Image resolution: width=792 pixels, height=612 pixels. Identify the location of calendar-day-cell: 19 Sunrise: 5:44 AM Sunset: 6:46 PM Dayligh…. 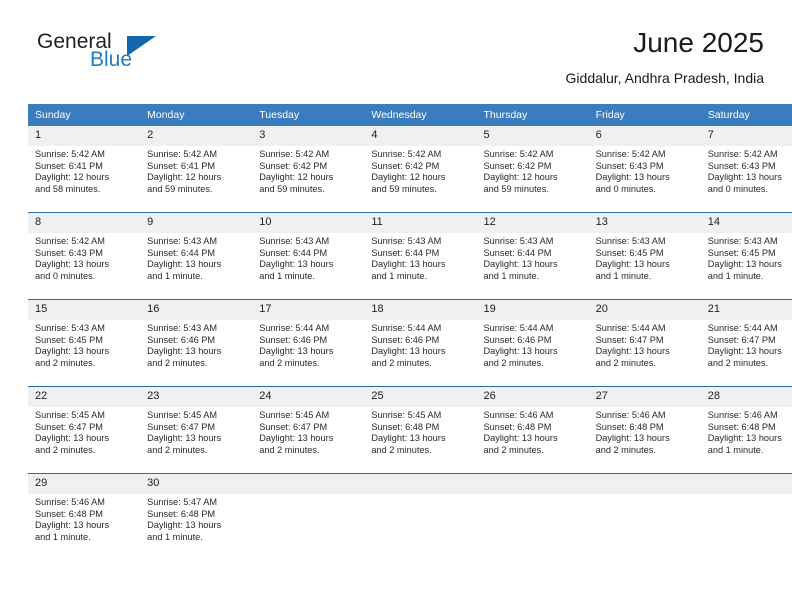
(532, 343).